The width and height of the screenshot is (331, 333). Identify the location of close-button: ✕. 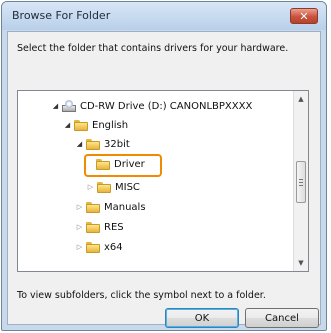
(304, 16).